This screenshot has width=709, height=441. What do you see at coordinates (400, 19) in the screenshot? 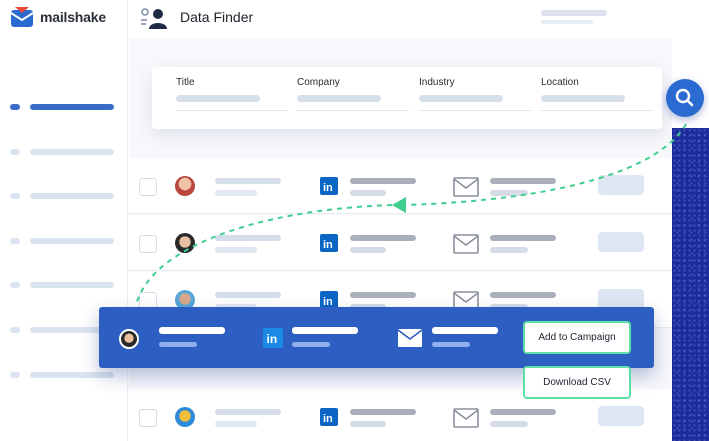
I see `page-header: Data Finder` at bounding box center [400, 19].